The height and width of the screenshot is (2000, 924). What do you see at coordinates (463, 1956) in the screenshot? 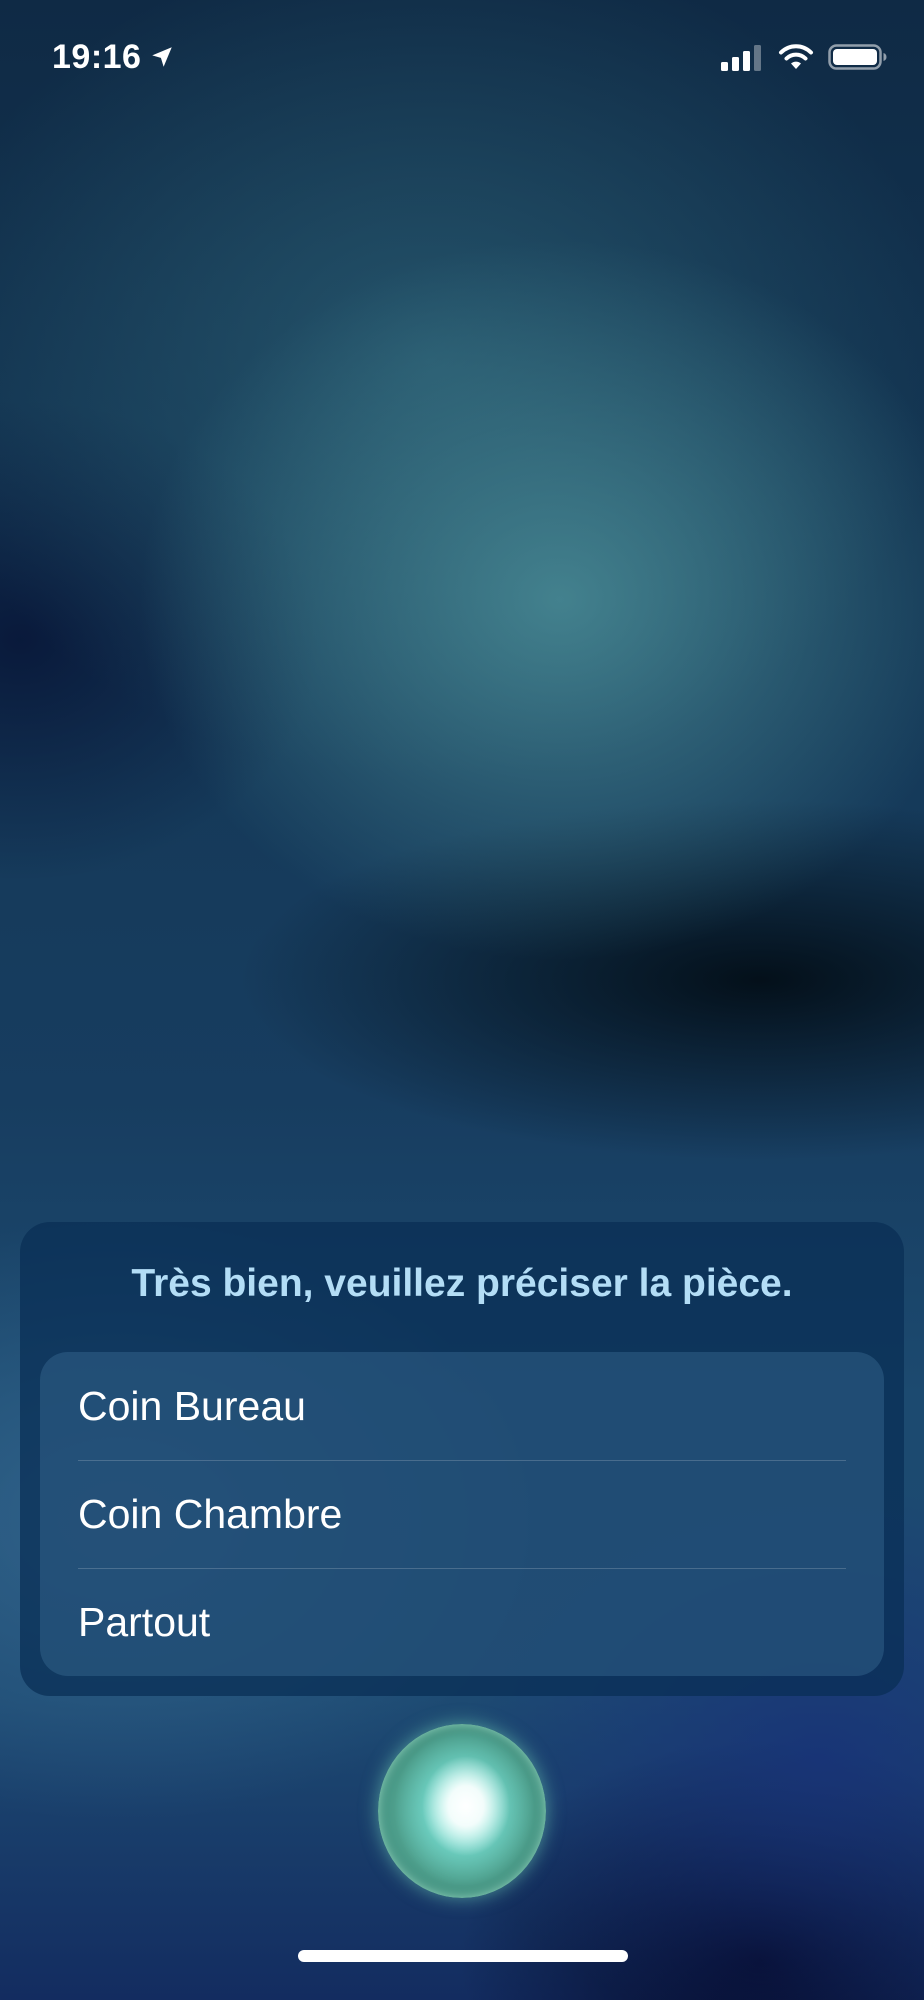
I see `home-indicator` at bounding box center [463, 1956].